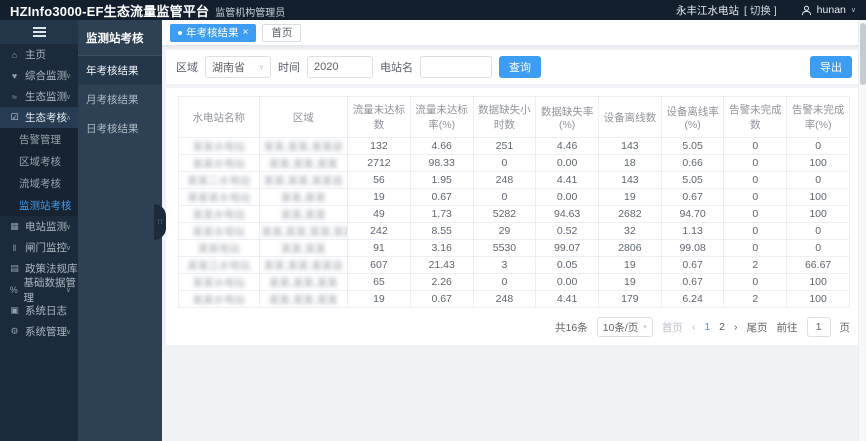 This screenshot has width=866, height=441. I want to click on region-cell: 某某,某某,某某,某某, so click(303, 231).